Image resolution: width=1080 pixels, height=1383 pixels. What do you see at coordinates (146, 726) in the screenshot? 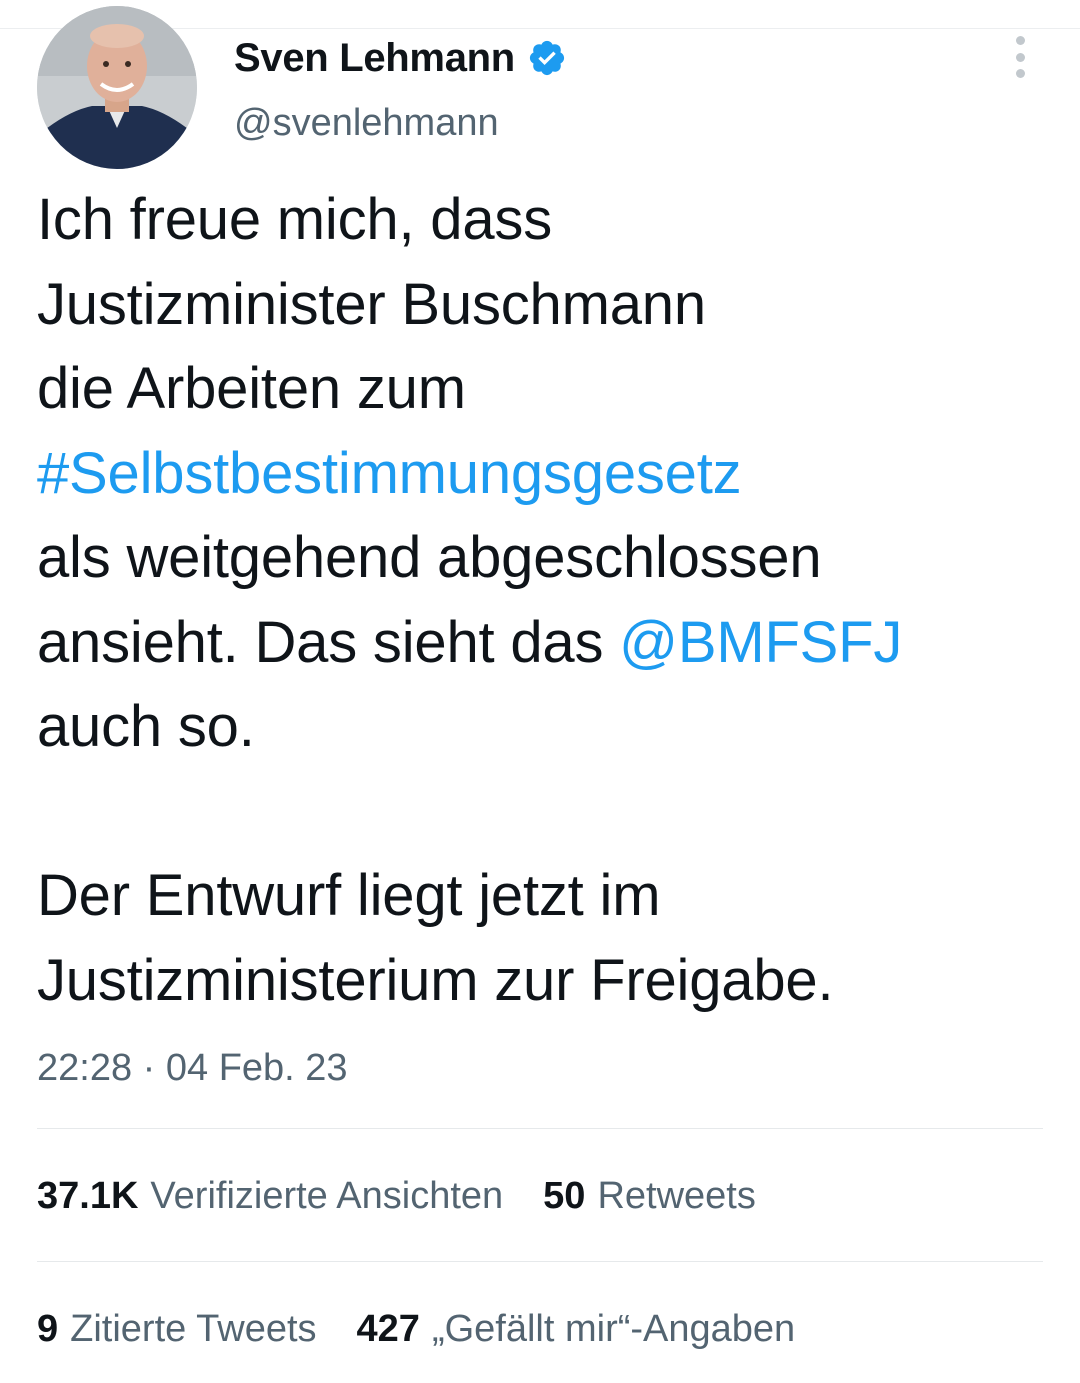
I see `tweet-line: auch so.` at bounding box center [146, 726].